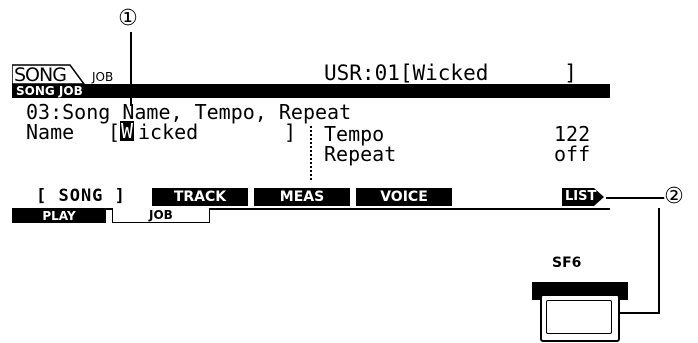  I want to click on callout-2-down, so click(659, 260).